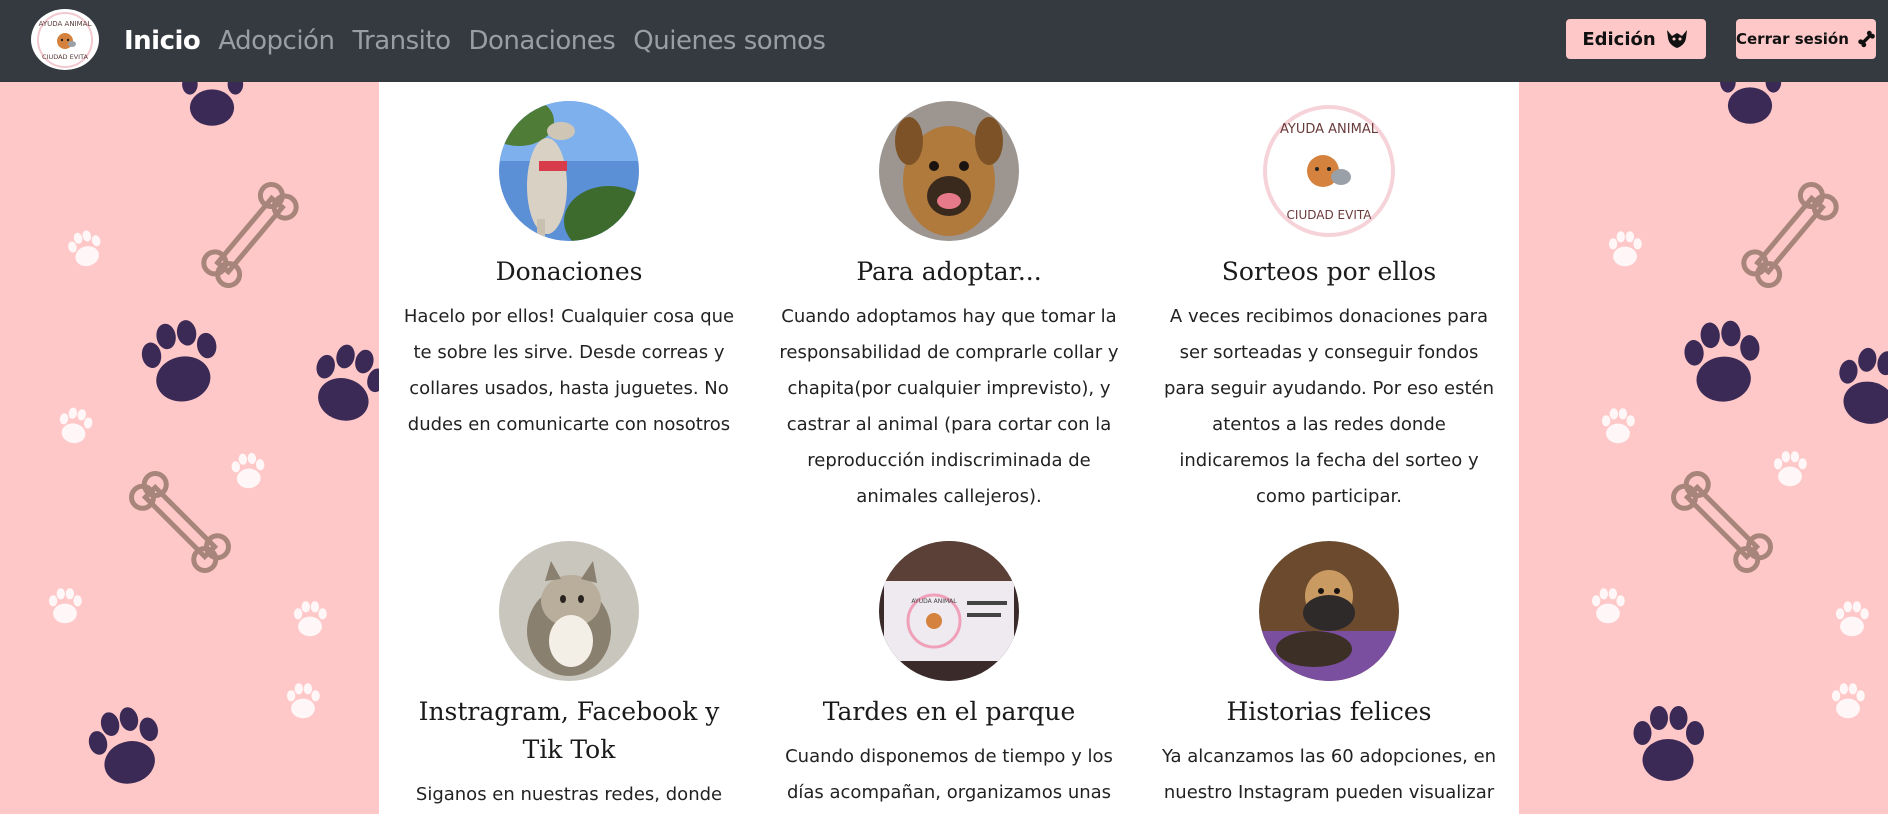 This screenshot has height=814, width=1888. Describe the element at coordinates (1329, 271) in the screenshot. I see `card-title: Sorteos por ellos` at that location.